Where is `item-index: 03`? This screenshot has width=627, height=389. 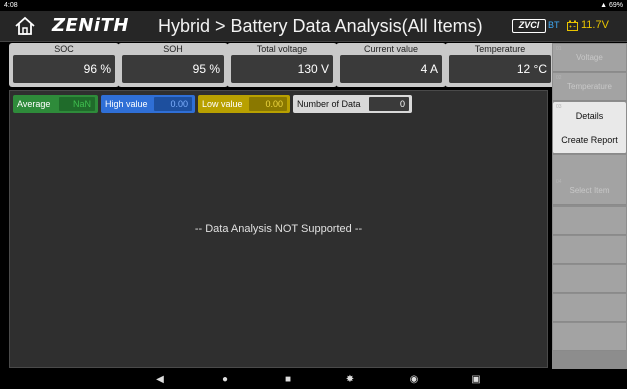 item-index: 03 is located at coordinates (559, 107).